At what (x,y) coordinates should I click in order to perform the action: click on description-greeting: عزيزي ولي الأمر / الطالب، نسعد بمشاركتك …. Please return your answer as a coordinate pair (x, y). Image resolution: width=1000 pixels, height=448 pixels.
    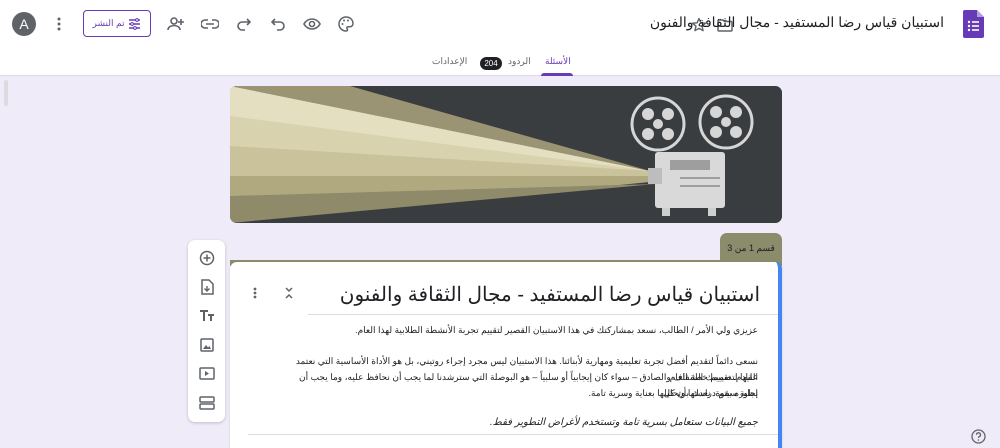
    Looking at the image, I should click on (523, 330).